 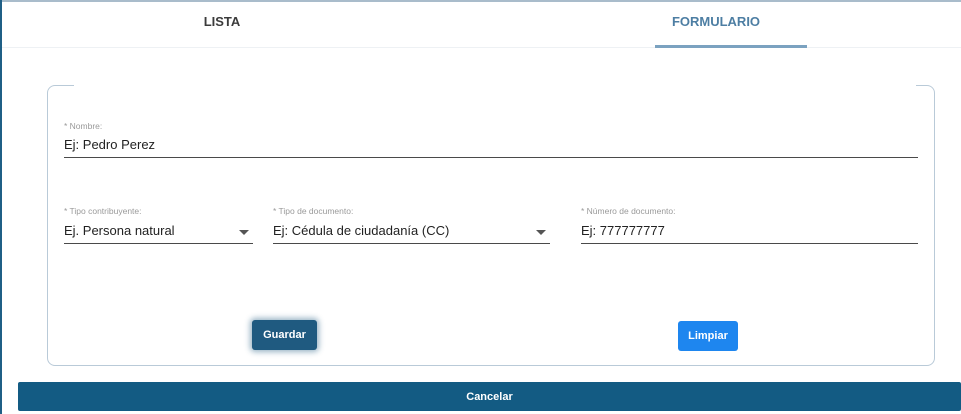 What do you see at coordinates (628, 211) in the screenshot?
I see `numero-documento-label: * Número de documento:` at bounding box center [628, 211].